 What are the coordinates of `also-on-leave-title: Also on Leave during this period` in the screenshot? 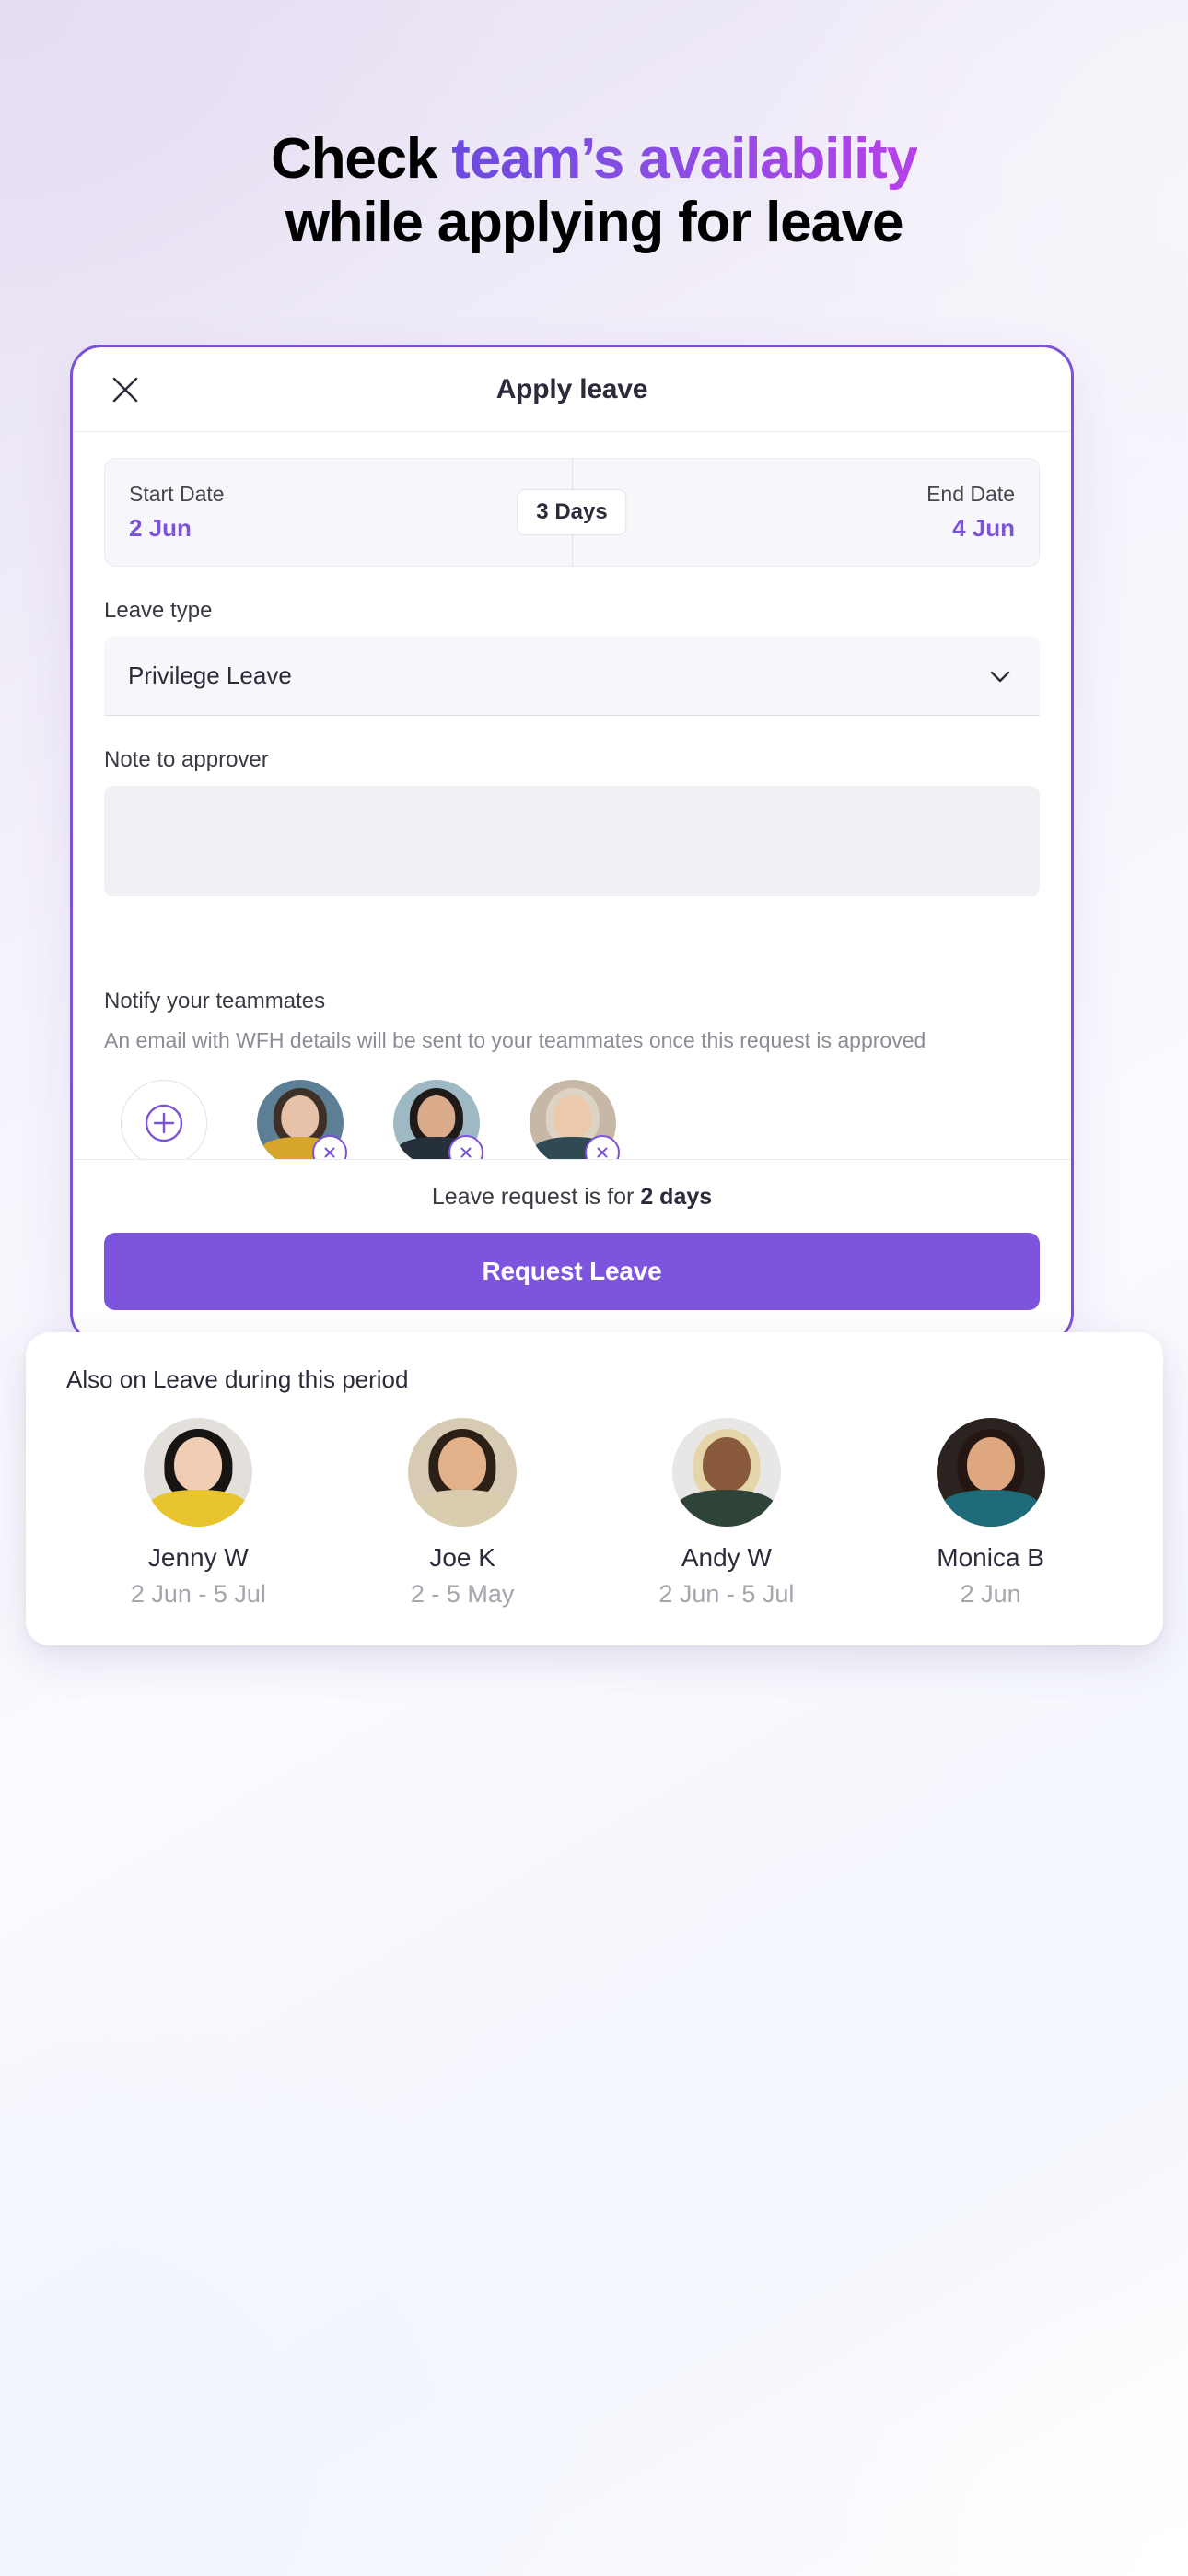 It's located at (237, 1379).